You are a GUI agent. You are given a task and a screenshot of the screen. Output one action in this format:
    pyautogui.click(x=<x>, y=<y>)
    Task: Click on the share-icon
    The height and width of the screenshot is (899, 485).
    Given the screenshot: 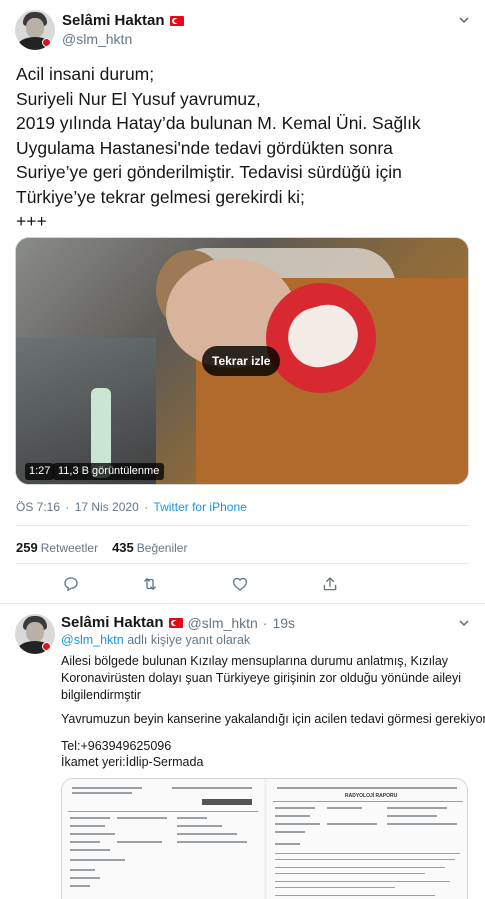 What is the action you would take?
    pyautogui.click(x=331, y=585)
    